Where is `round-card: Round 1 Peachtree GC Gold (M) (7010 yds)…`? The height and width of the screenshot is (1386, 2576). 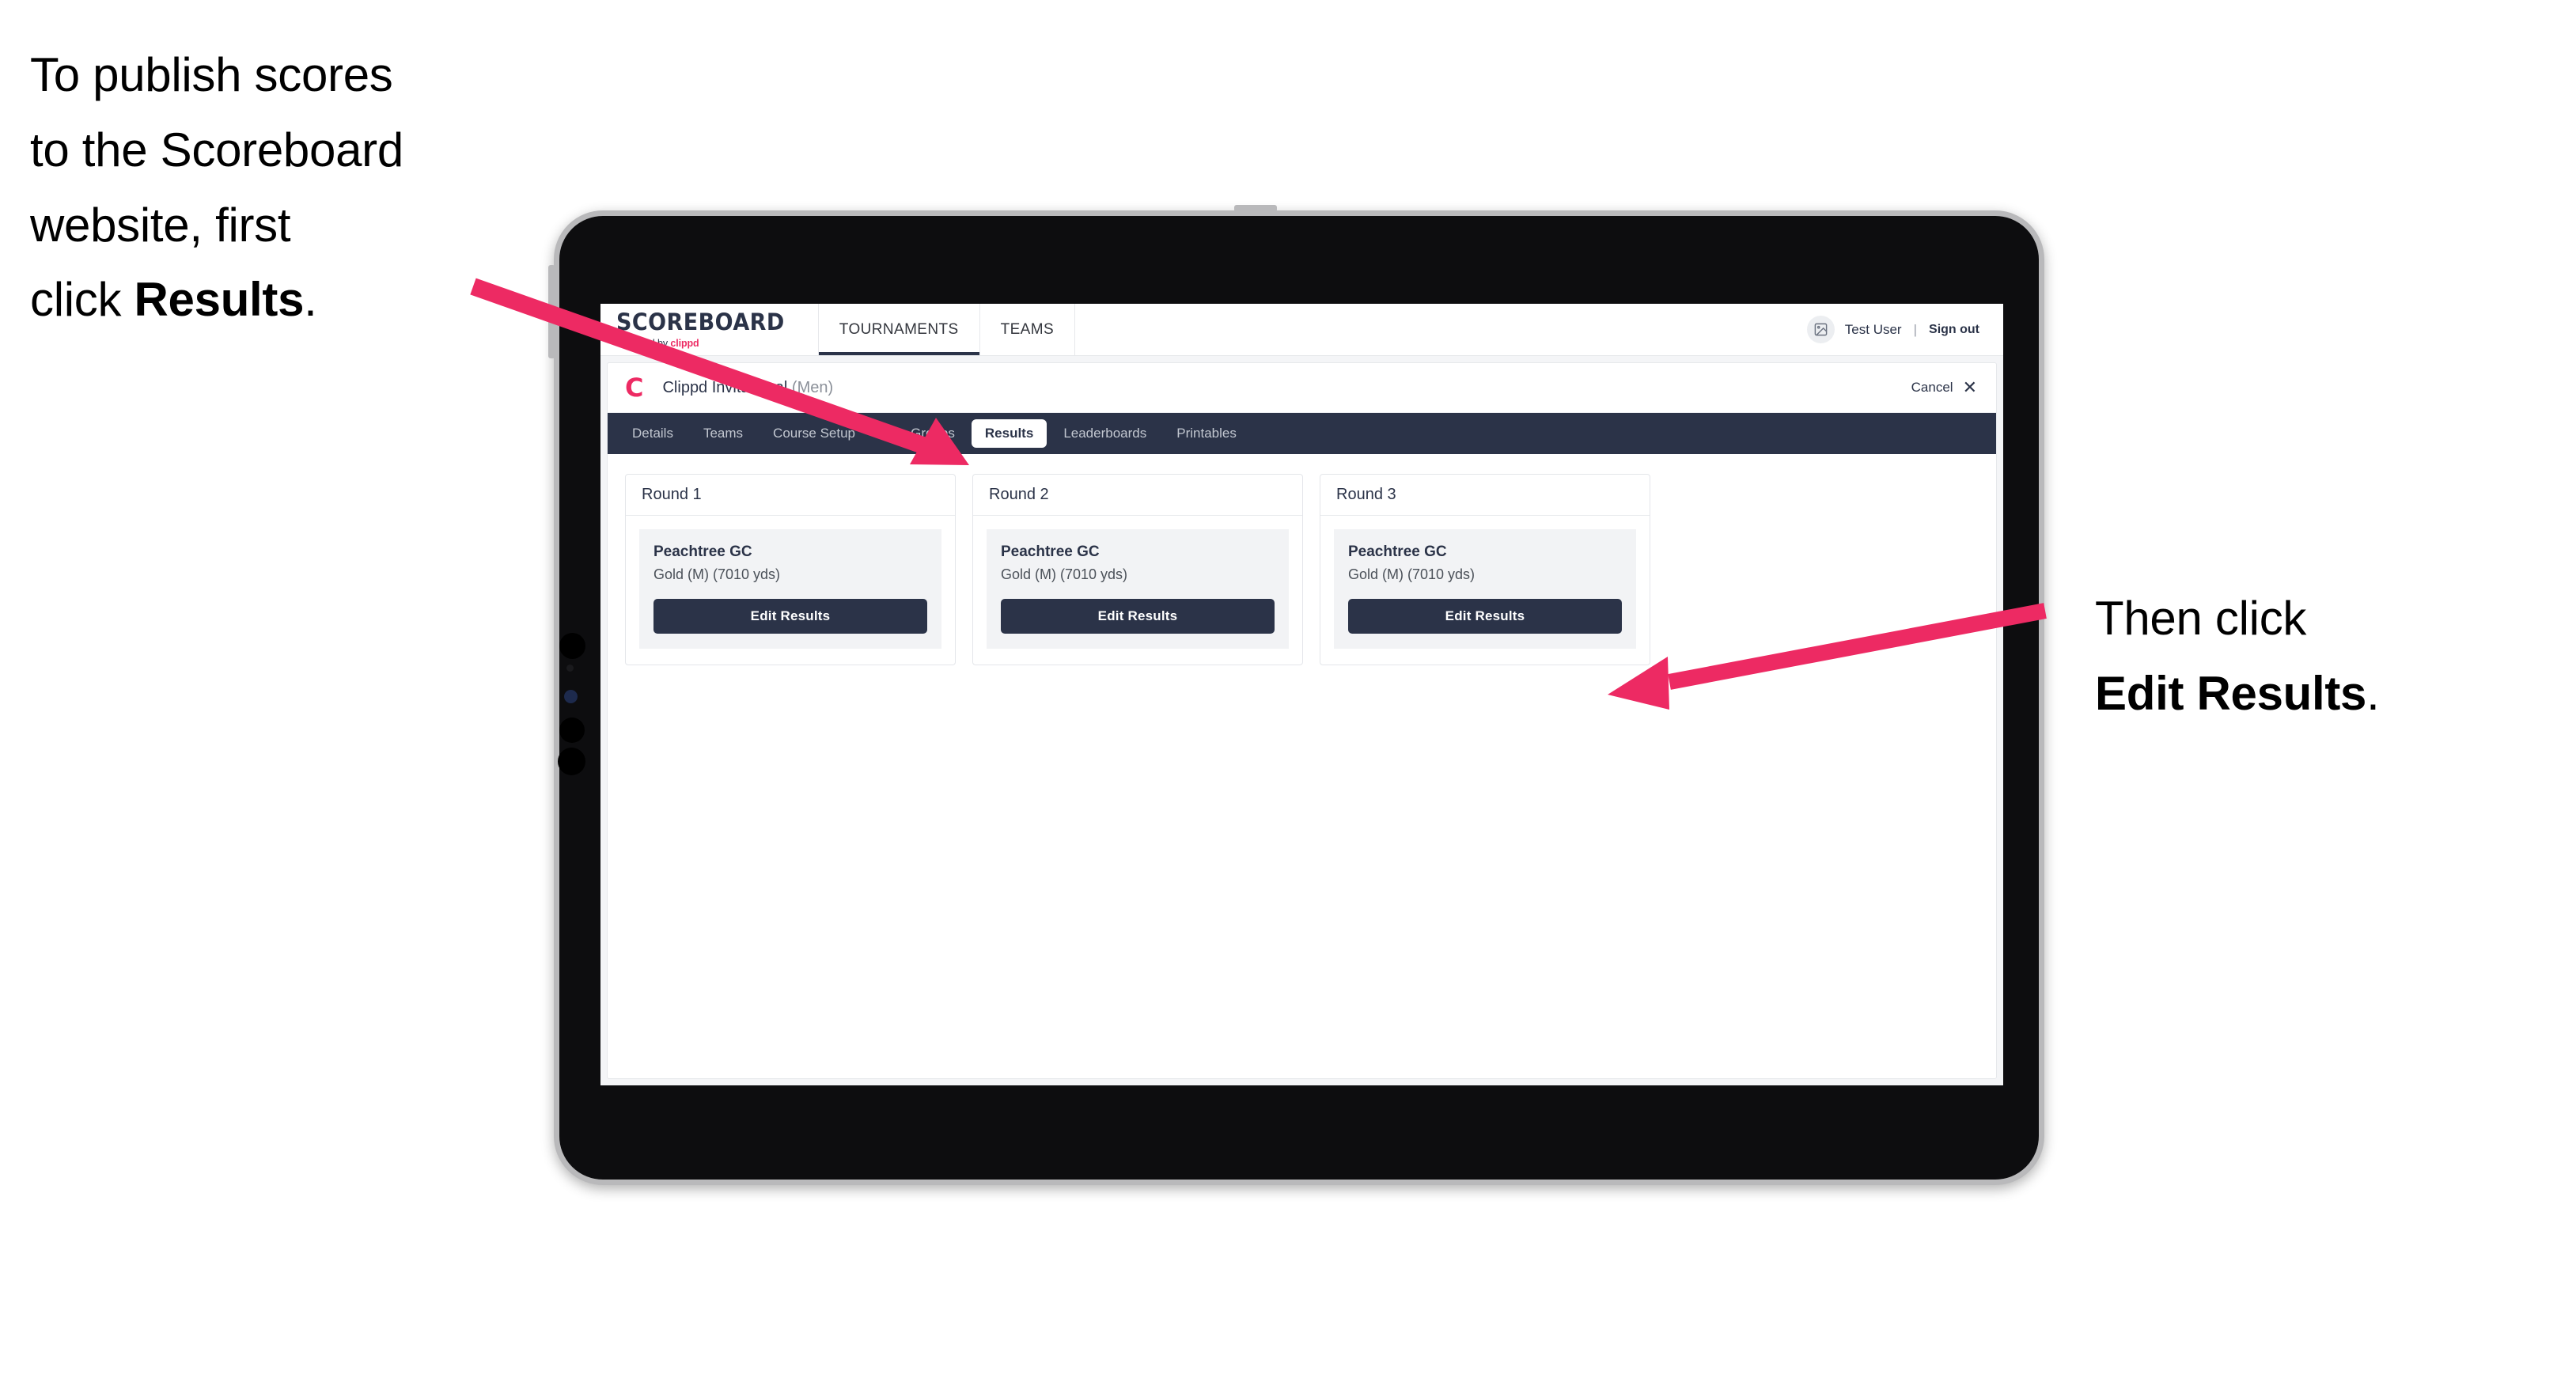
round-card: Round 1 Peachtree GC Gold (M) (7010 yds)… is located at coordinates (790, 569).